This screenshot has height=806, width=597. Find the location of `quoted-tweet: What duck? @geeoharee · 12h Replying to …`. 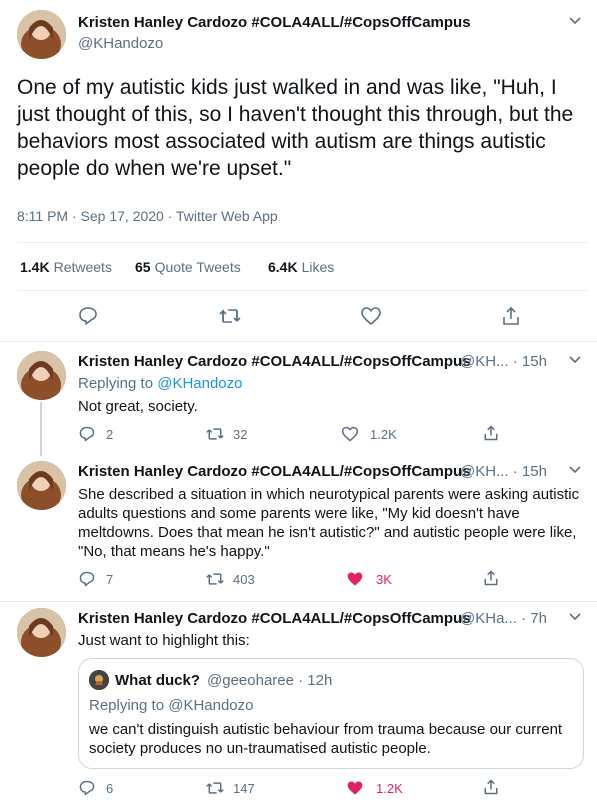

quoted-tweet: What duck? @geeoharee · 12h Replying to … is located at coordinates (331, 713).